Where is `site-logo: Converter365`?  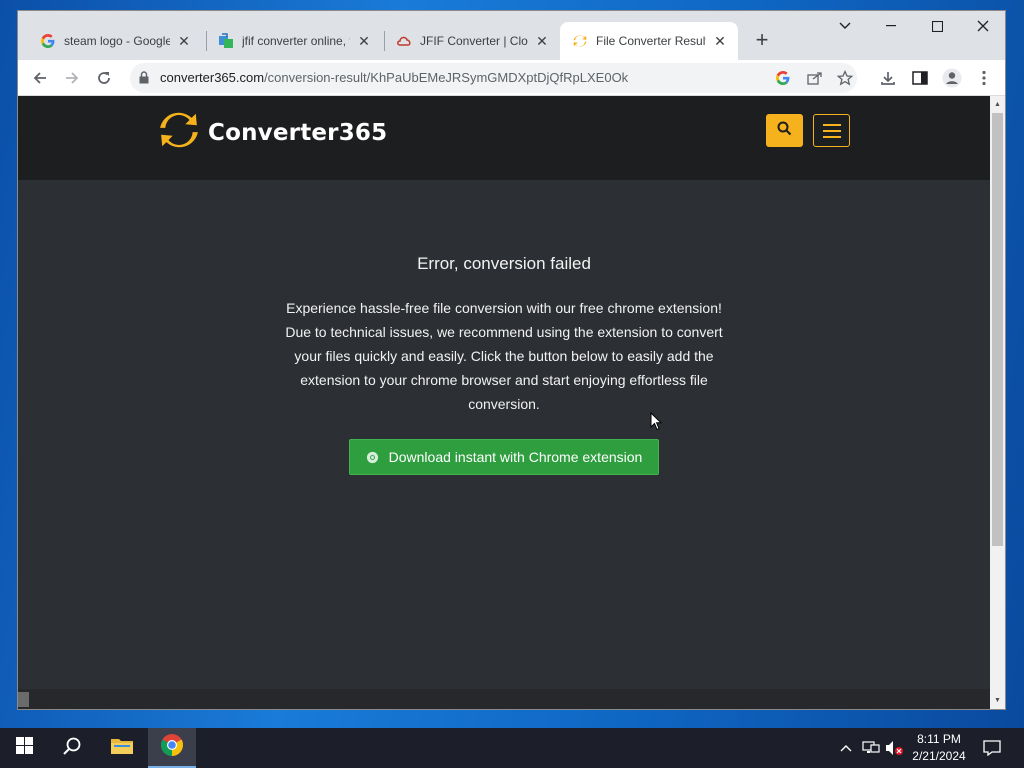
site-logo: Converter365 is located at coordinates (272, 132).